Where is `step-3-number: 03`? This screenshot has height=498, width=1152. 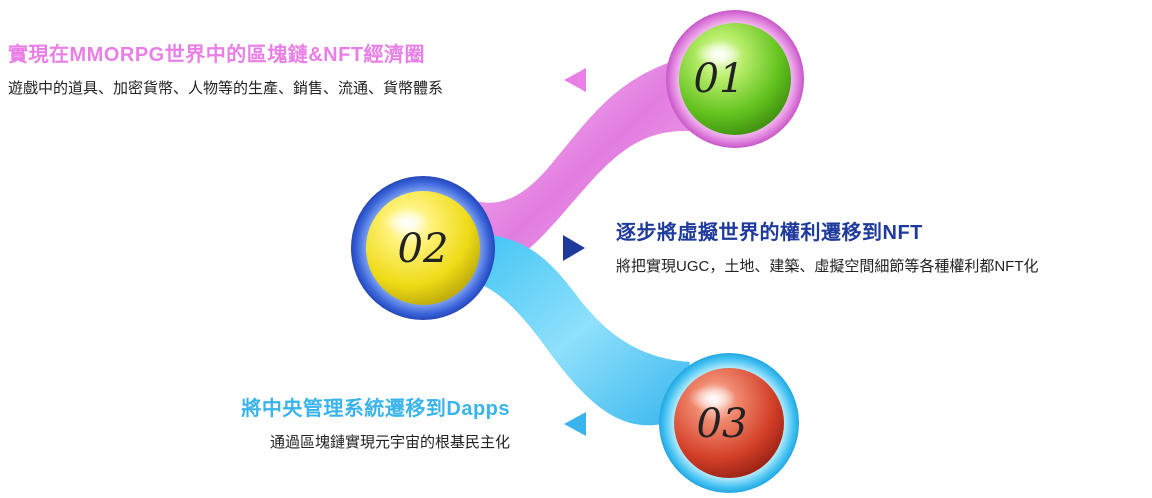
step-3-number: 03 is located at coordinates (722, 424).